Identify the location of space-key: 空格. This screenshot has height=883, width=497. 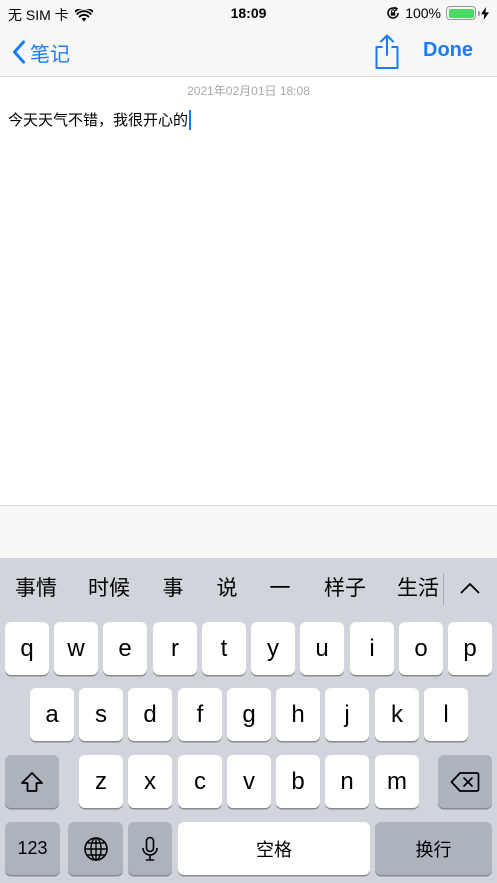
(274, 848).